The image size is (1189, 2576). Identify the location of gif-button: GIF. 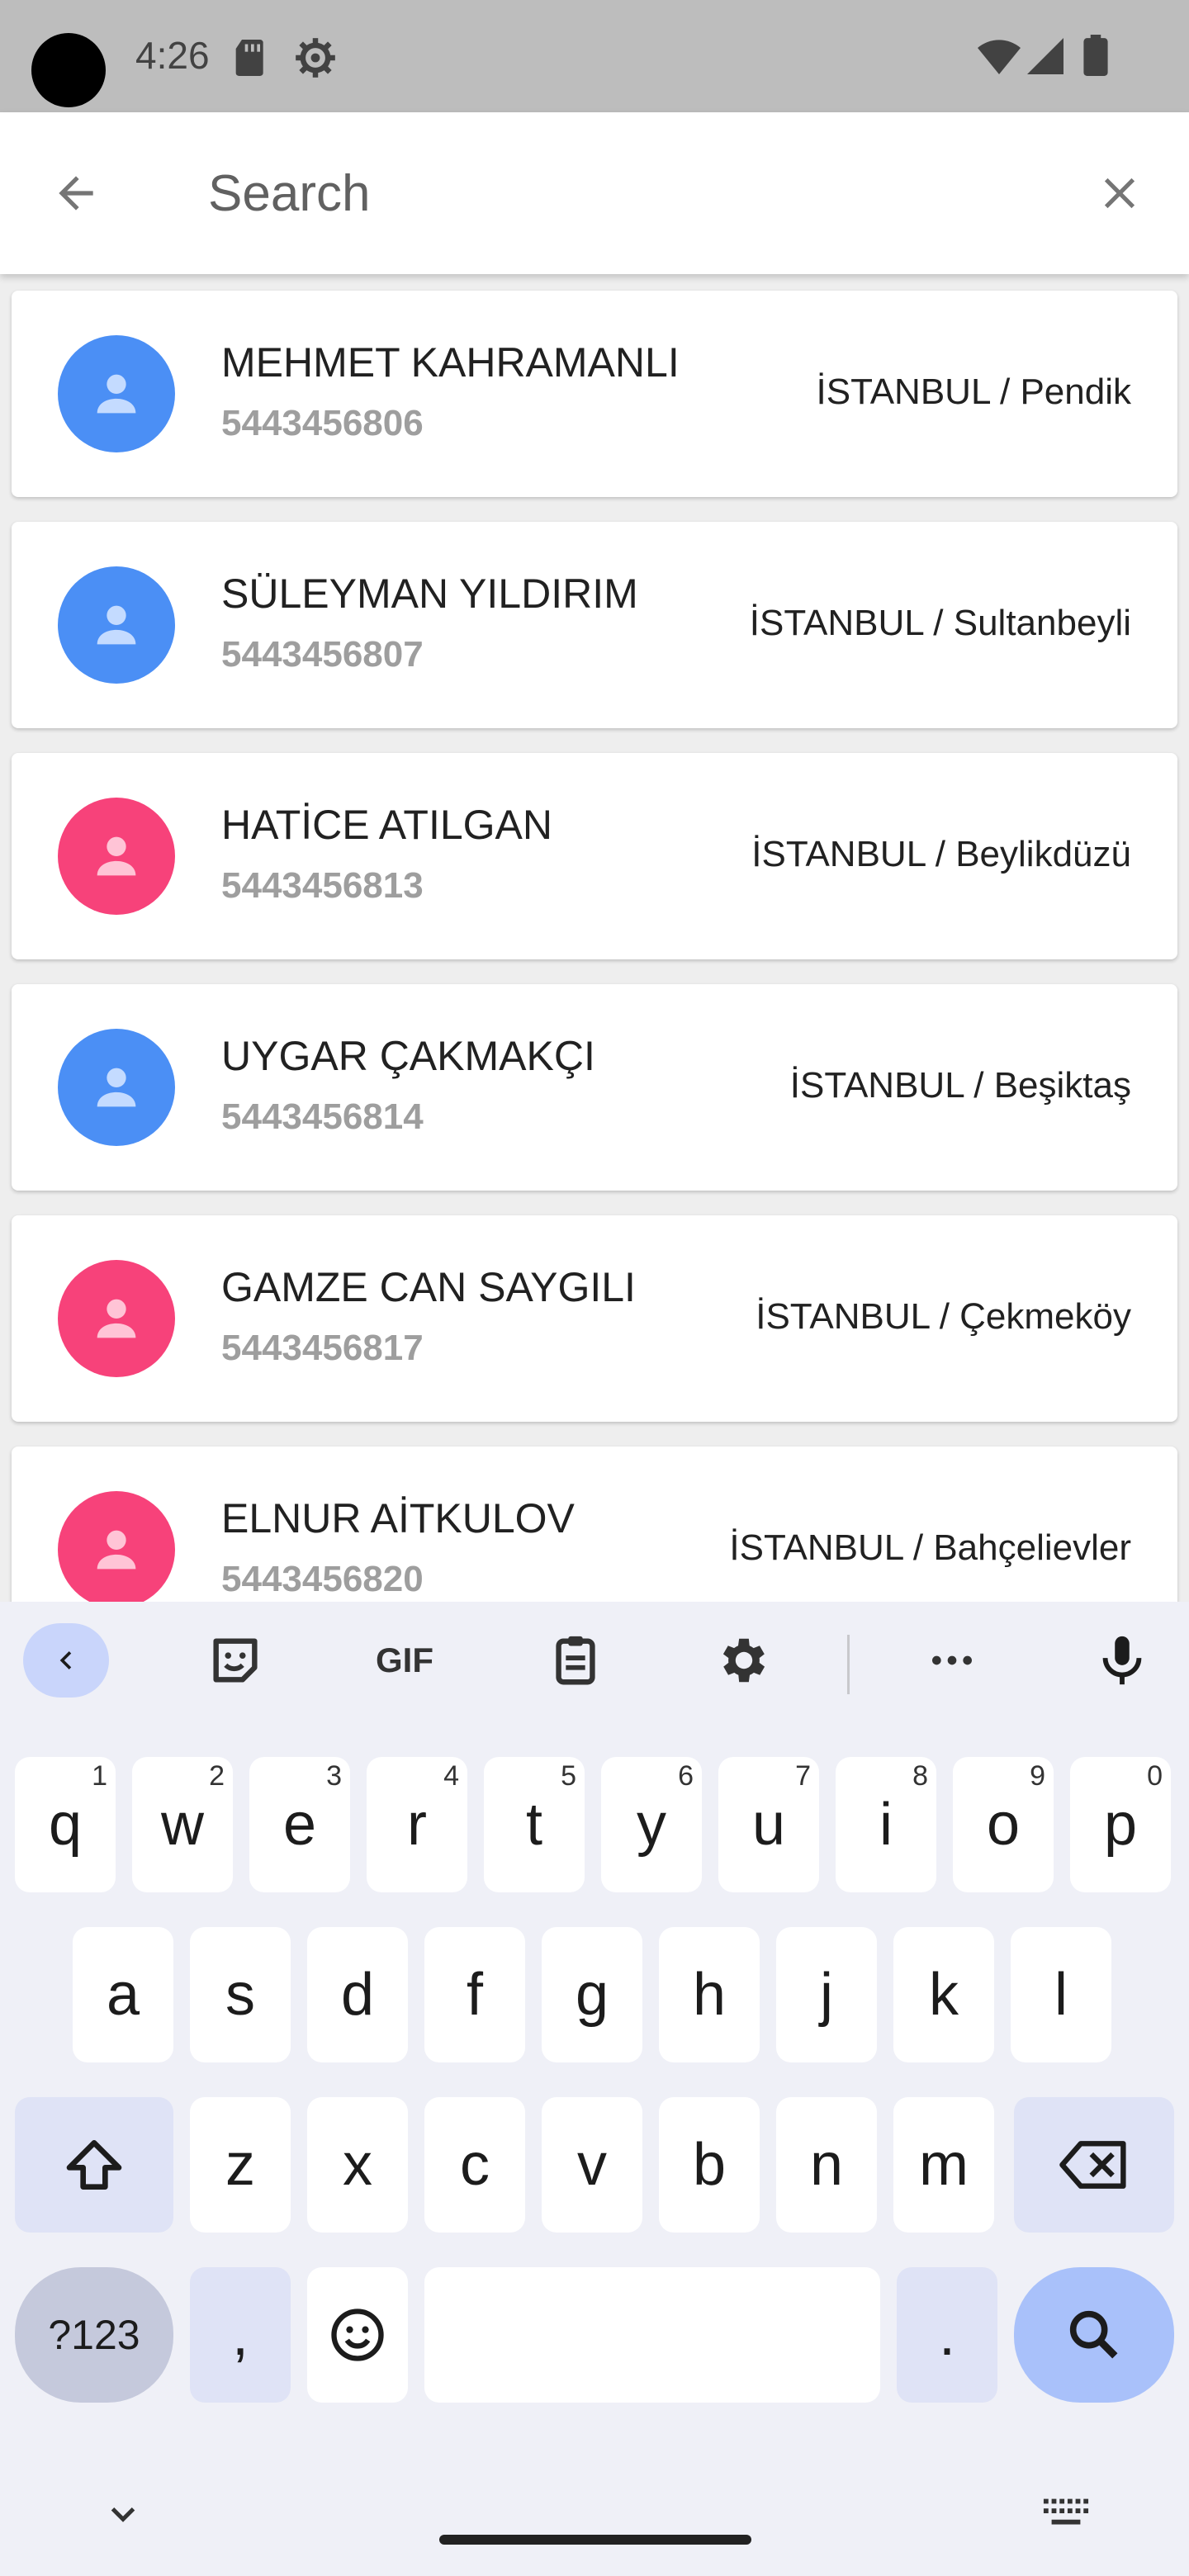
(404, 1660).